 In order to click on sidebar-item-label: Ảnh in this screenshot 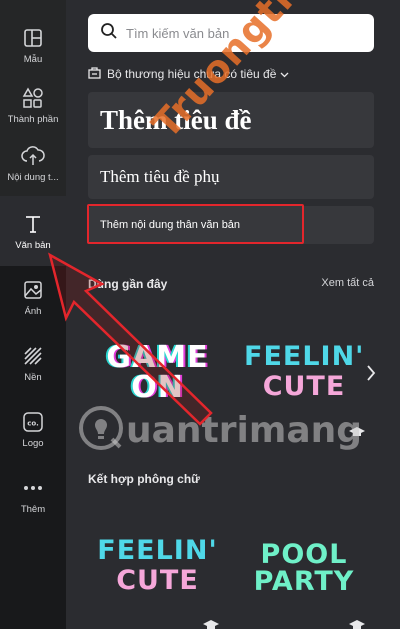, I will do `click(33, 311)`.